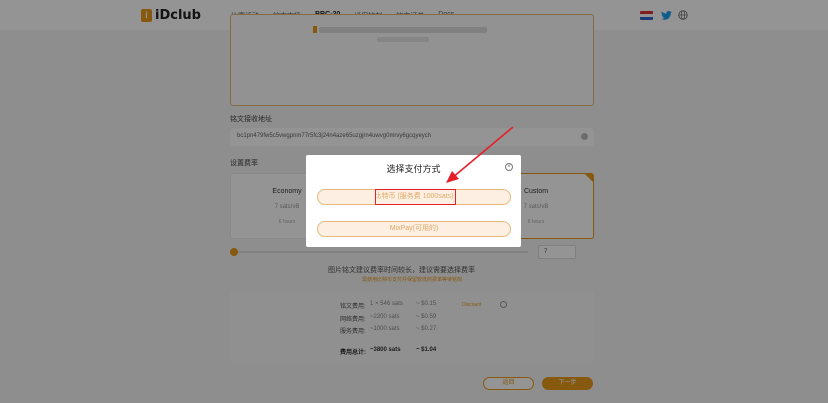 Image resolution: width=828 pixels, height=403 pixels. I want to click on close-icon: ×, so click(509, 167).